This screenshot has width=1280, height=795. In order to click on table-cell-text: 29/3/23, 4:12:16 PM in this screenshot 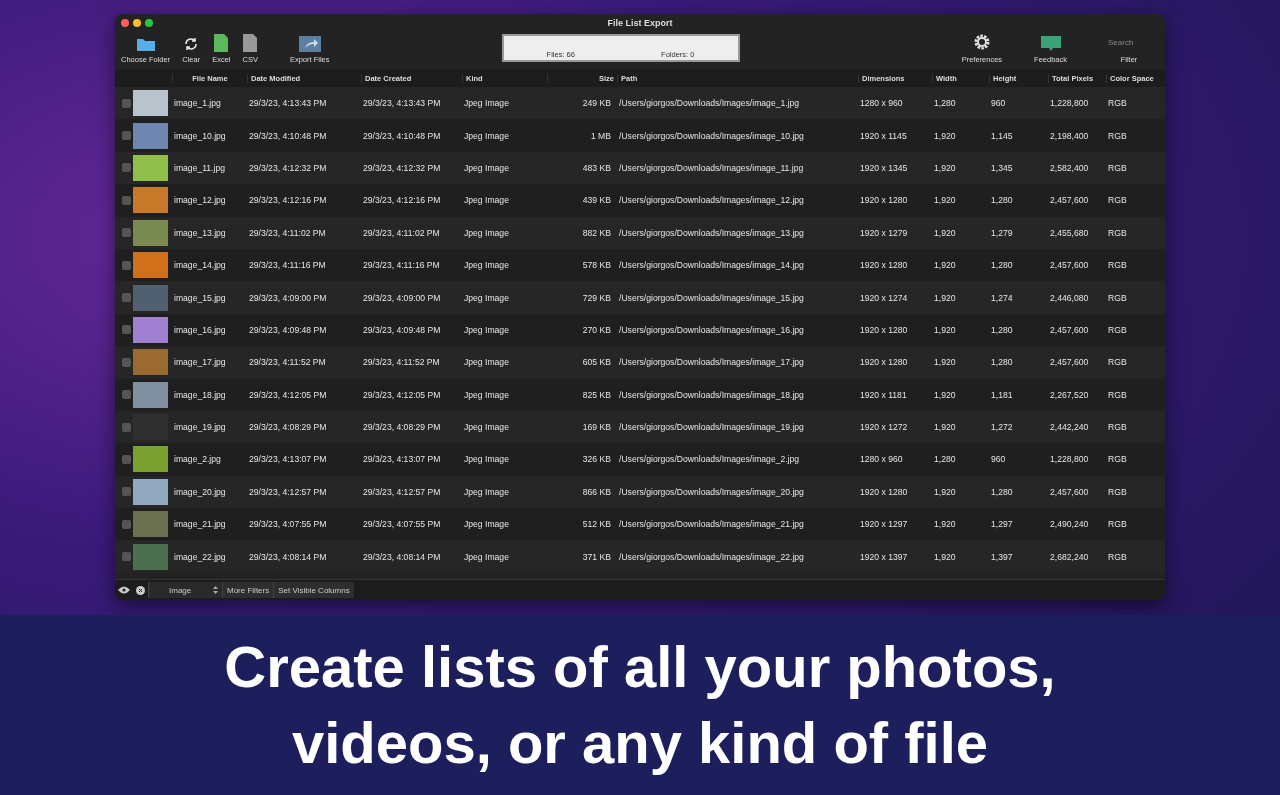, I will do `click(402, 200)`.